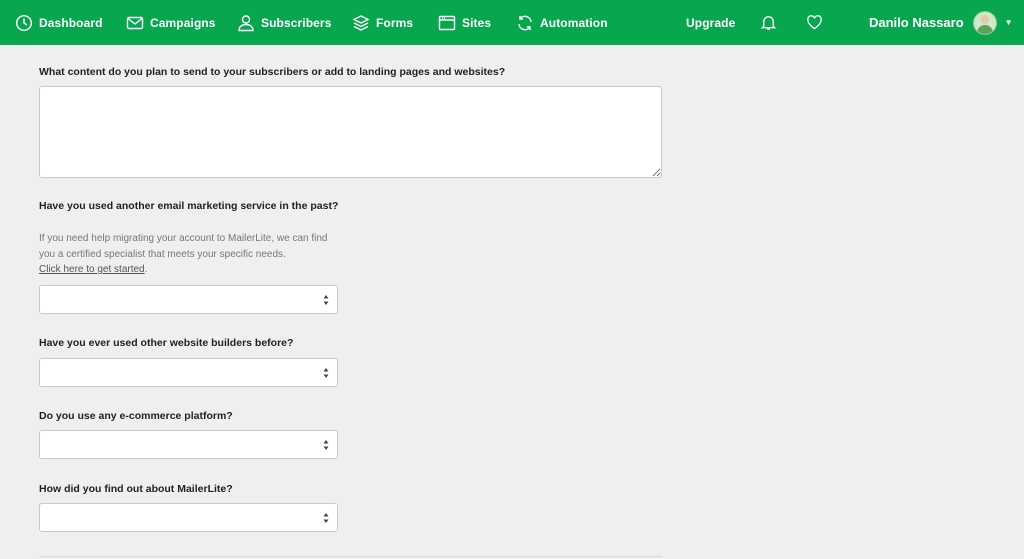  I want to click on bell-icon, so click(768, 23).